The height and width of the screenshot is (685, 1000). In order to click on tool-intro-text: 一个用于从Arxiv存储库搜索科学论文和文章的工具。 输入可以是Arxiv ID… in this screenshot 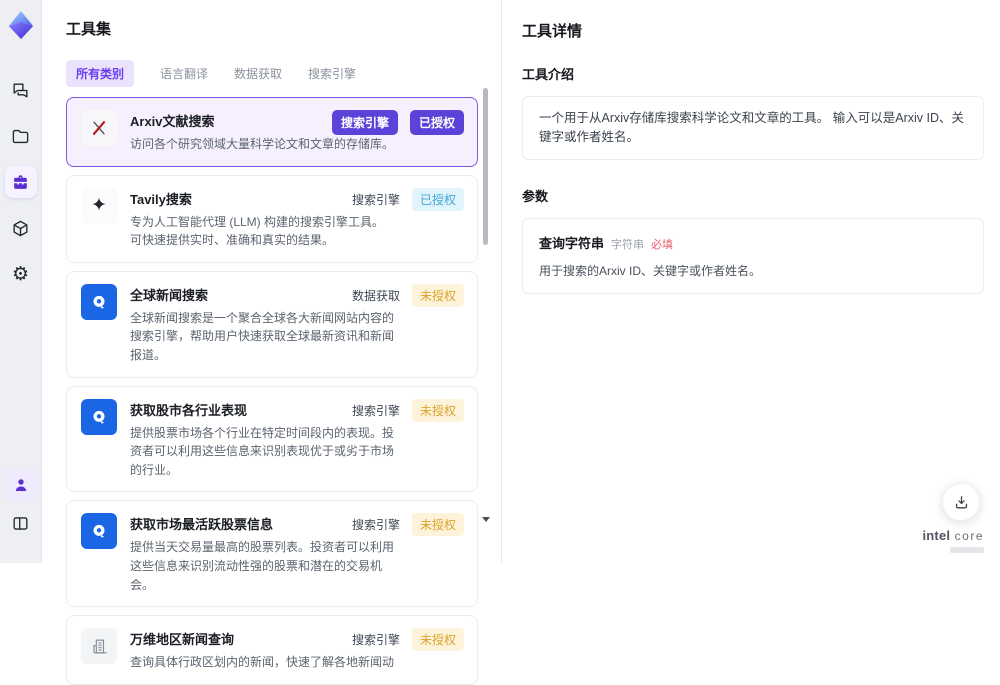, I will do `click(753, 128)`.